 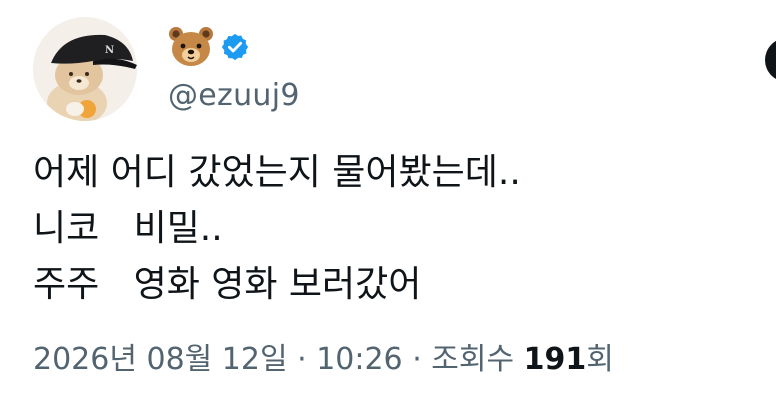 I want to click on tweet-text-line: 주주 영화 영화 보러갔어, so click(x=227, y=284).